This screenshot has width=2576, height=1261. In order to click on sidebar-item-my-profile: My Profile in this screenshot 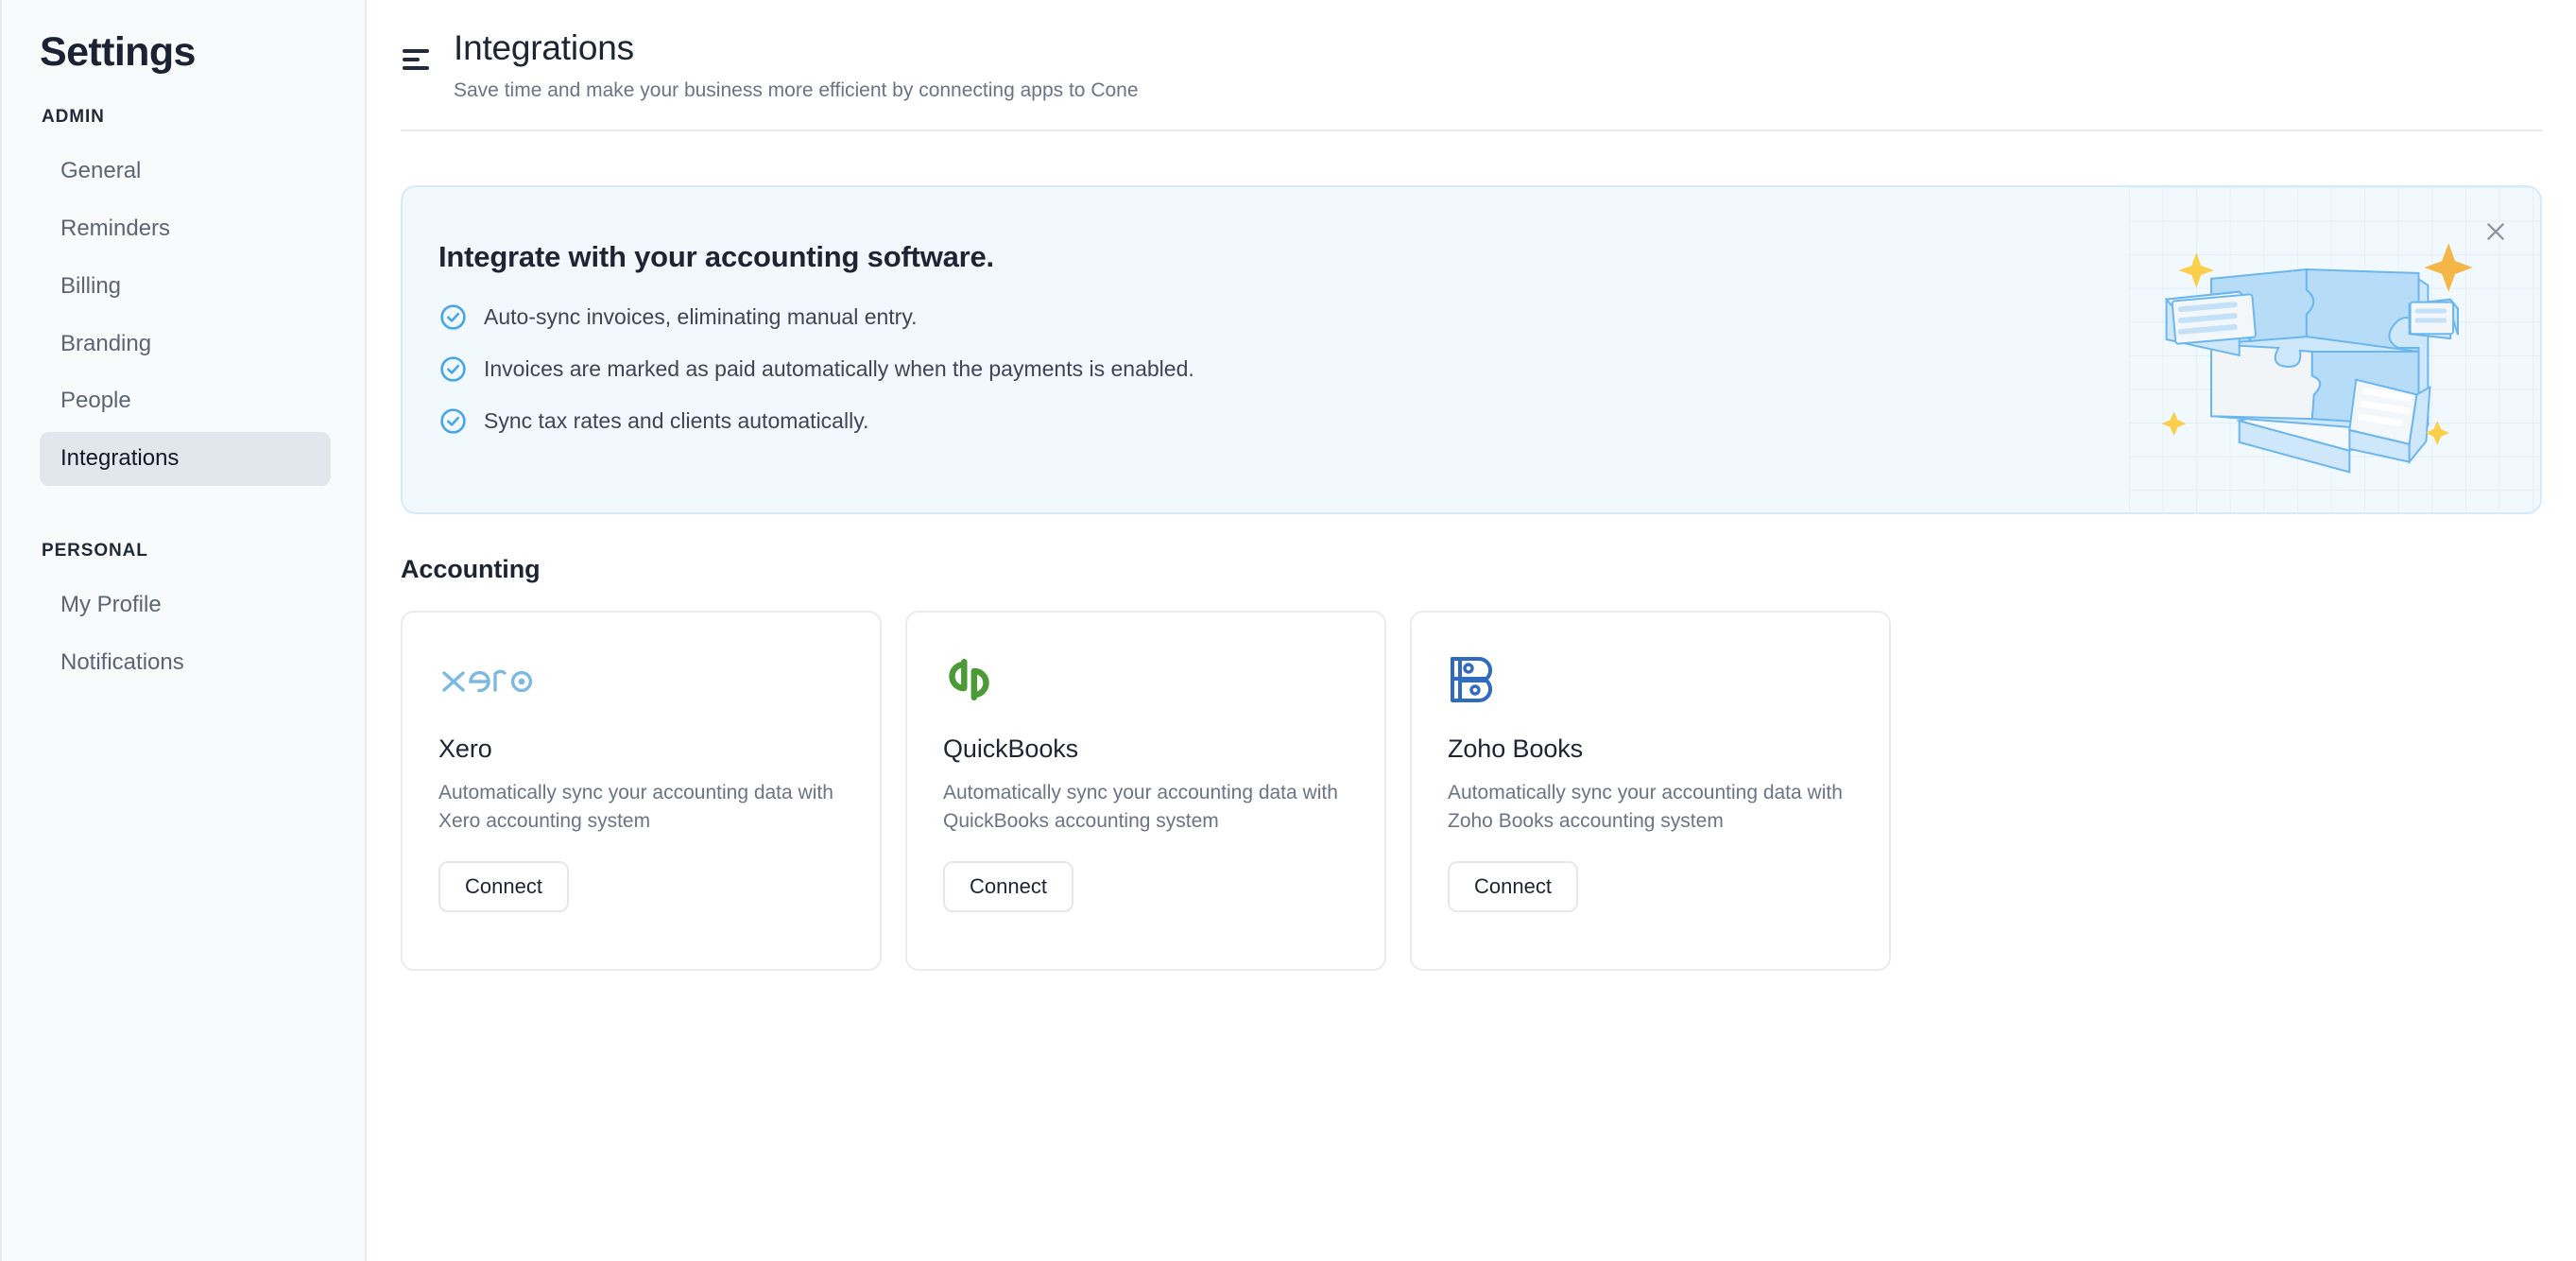, I will do `click(185, 605)`.